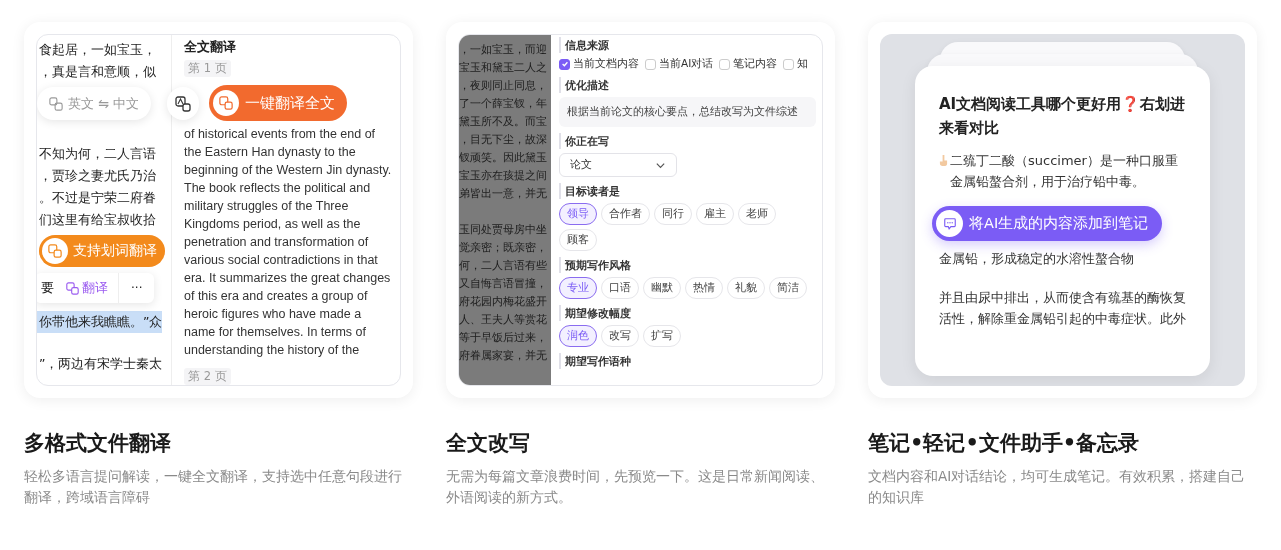 The width and height of the screenshot is (1281, 550). I want to click on section-label: 期望修改幅度, so click(595, 313).